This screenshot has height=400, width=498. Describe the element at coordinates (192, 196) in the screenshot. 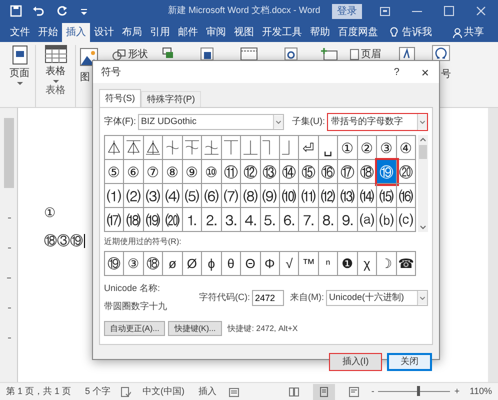

I see `symbol-cell: ⑸` at that location.